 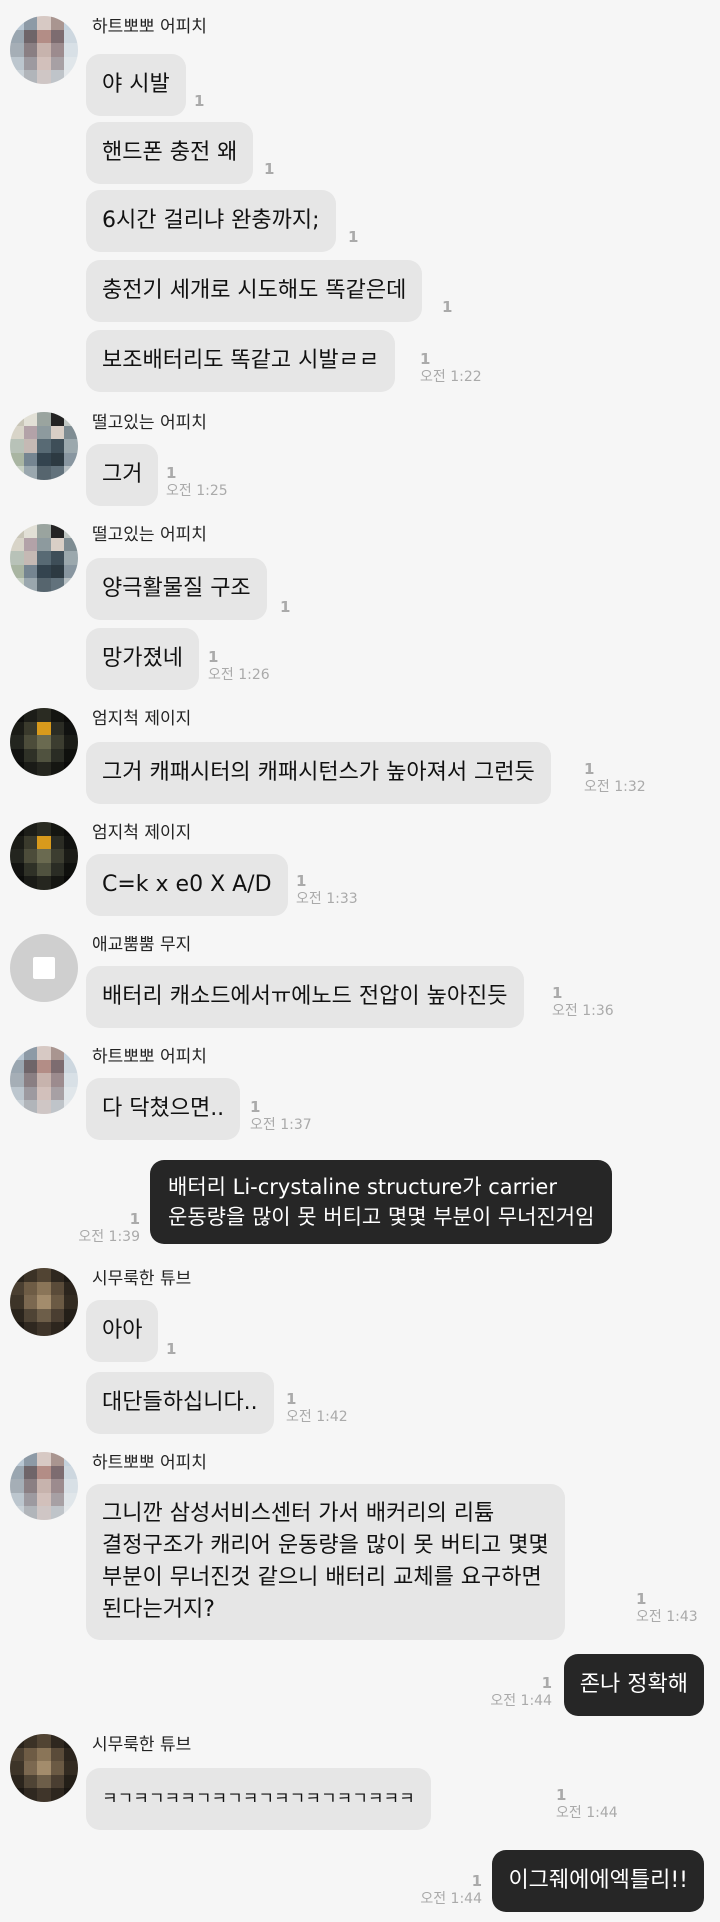 I want to click on sender-name: 시무룩한 튜브, so click(x=142, y=1279).